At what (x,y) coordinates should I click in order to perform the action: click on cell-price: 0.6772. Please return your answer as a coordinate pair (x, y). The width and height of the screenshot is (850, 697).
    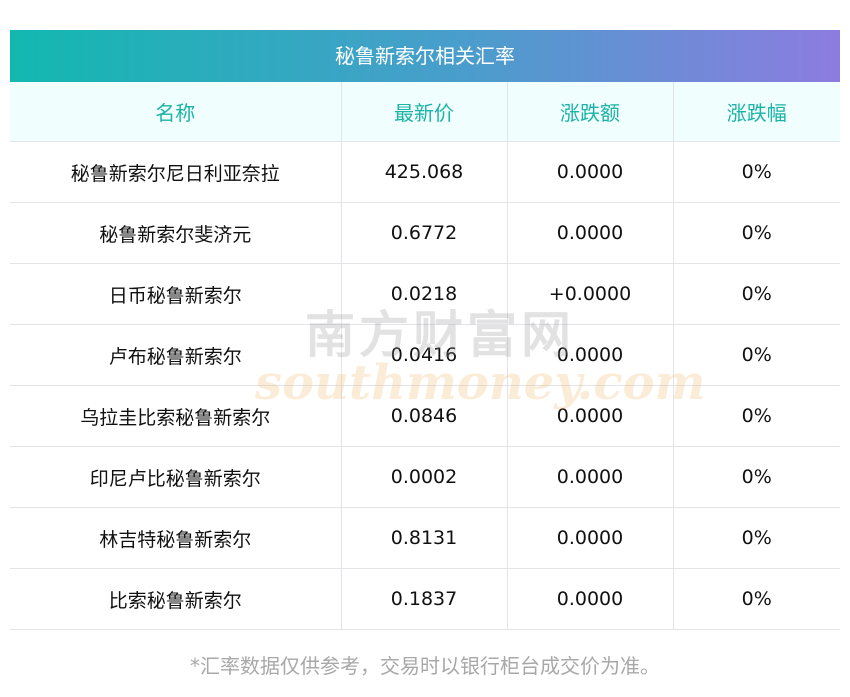
    Looking at the image, I should click on (424, 233).